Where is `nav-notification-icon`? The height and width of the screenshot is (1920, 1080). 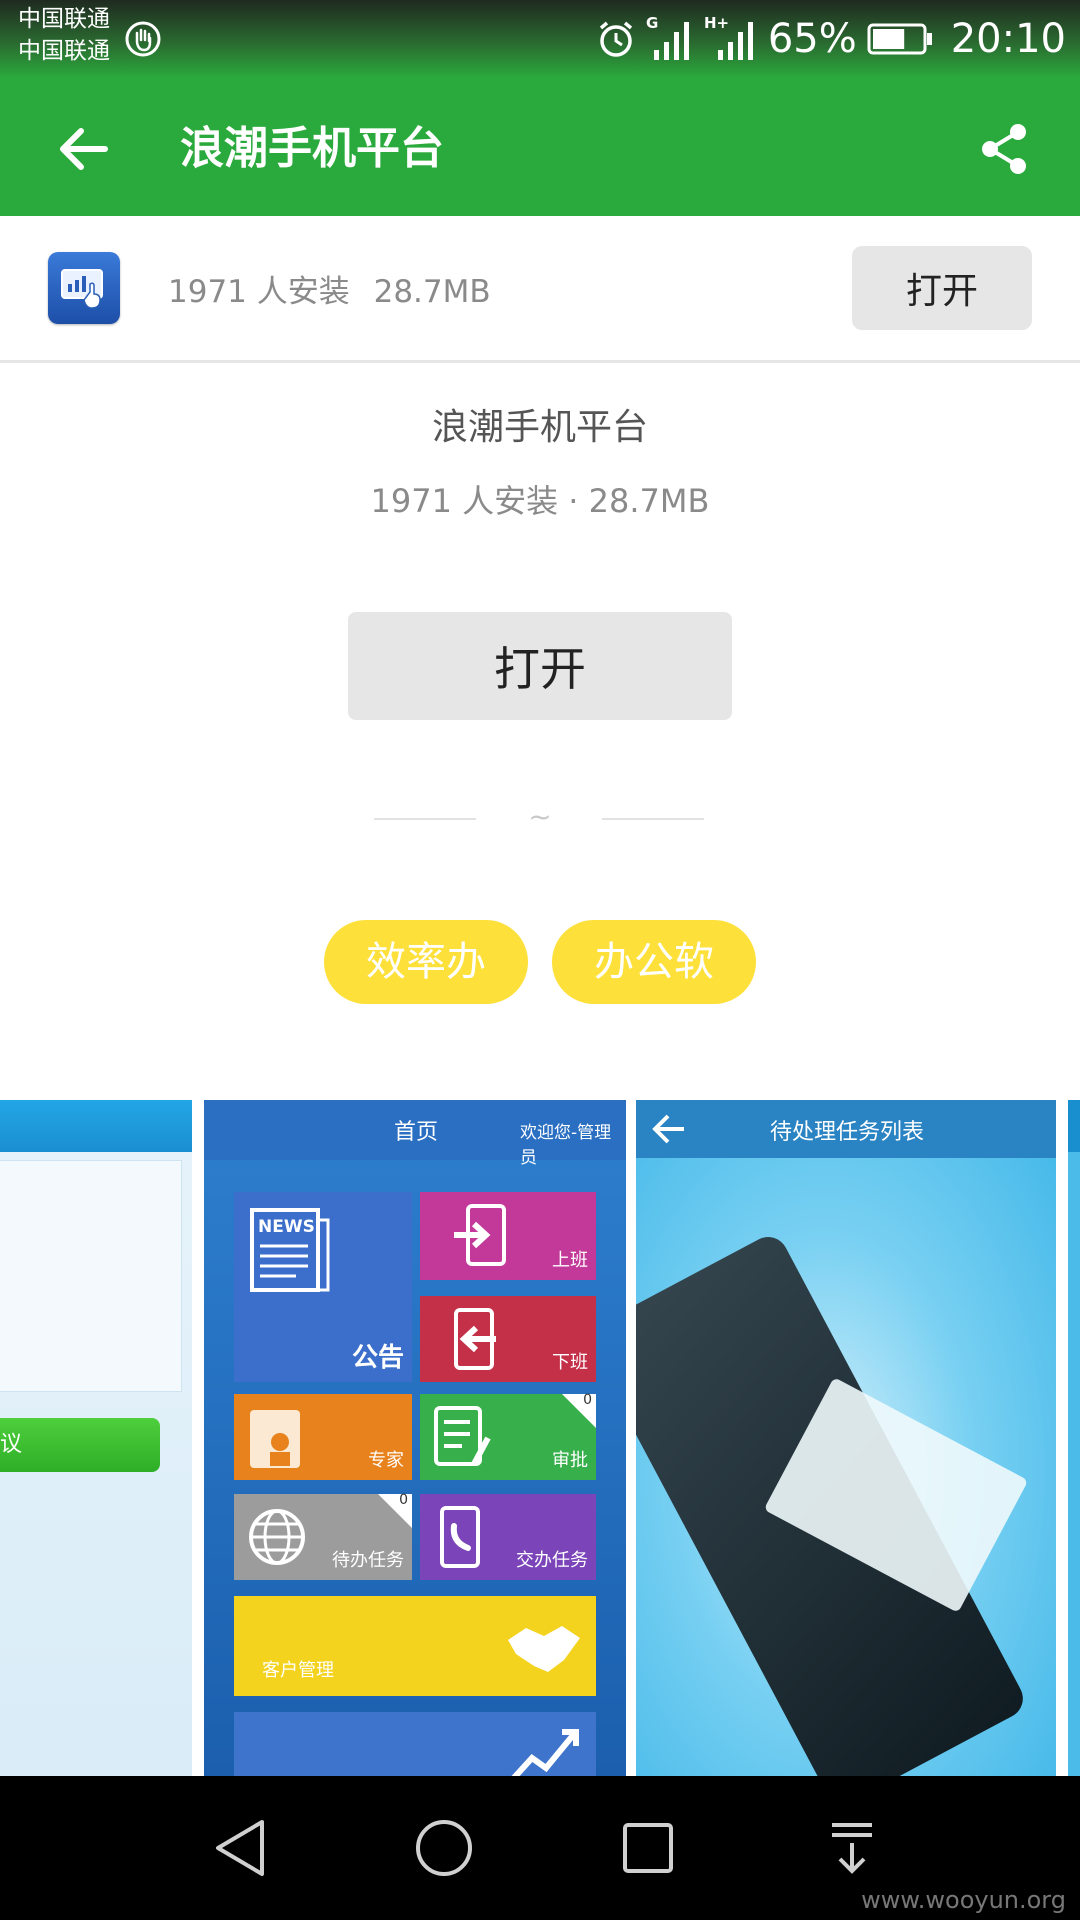 nav-notification-icon is located at coordinates (852, 1848).